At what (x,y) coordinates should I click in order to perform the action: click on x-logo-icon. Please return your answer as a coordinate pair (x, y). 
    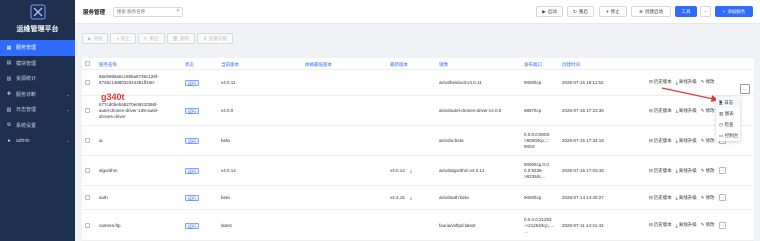
    Looking at the image, I should click on (37, 12).